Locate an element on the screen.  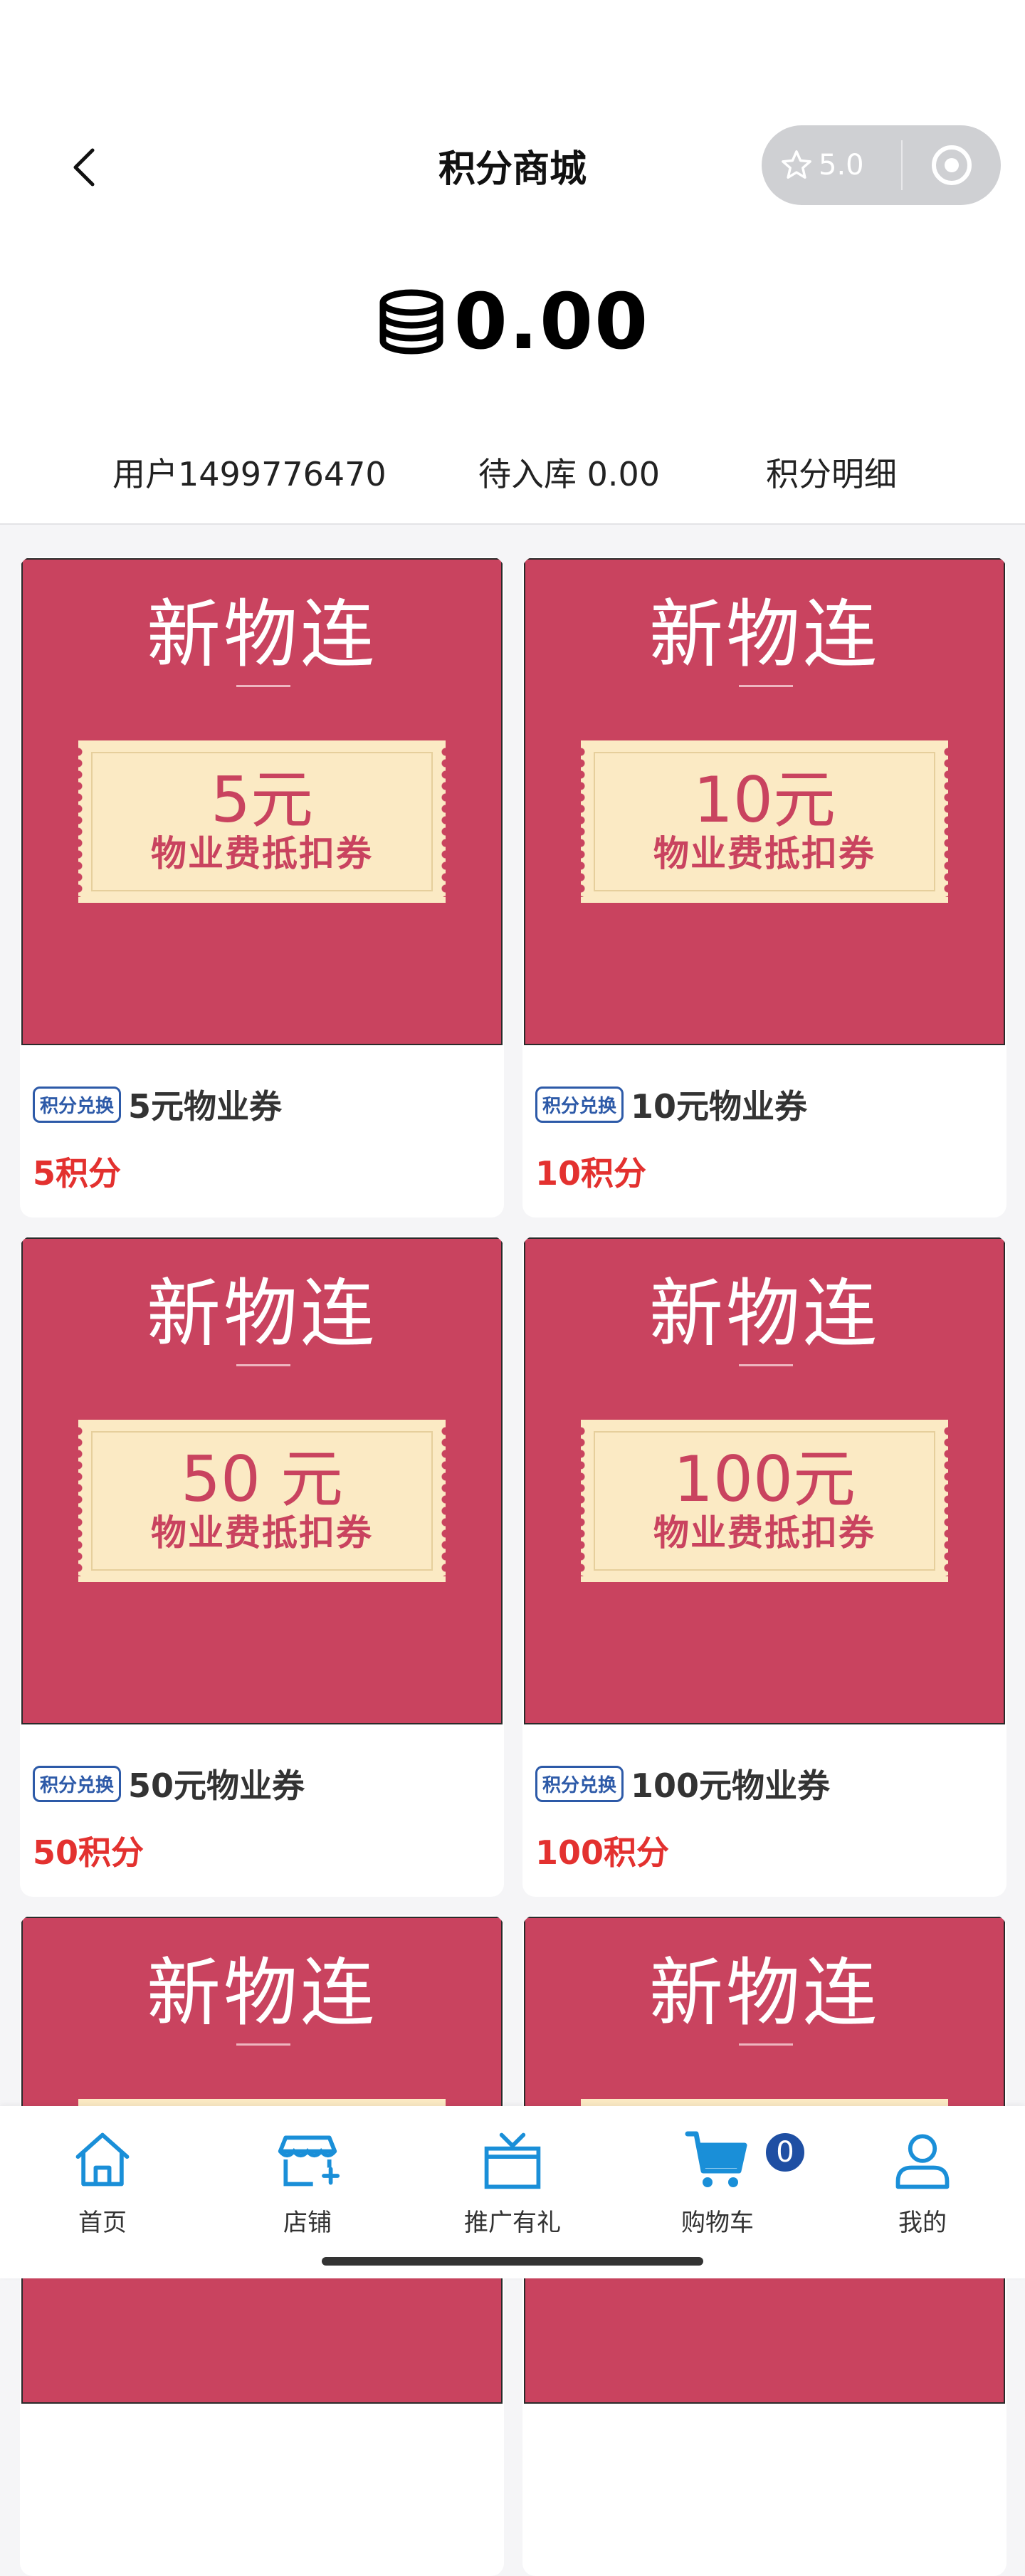
product-image: 新物连 5元 物业费抵扣券 is located at coordinates (262, 801).